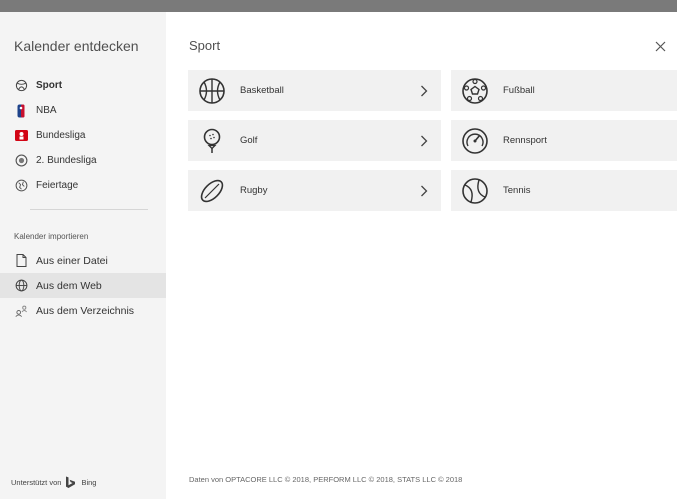 This screenshot has width=677, height=499. What do you see at coordinates (21, 86) in the screenshot?
I see `sport-icon` at bounding box center [21, 86].